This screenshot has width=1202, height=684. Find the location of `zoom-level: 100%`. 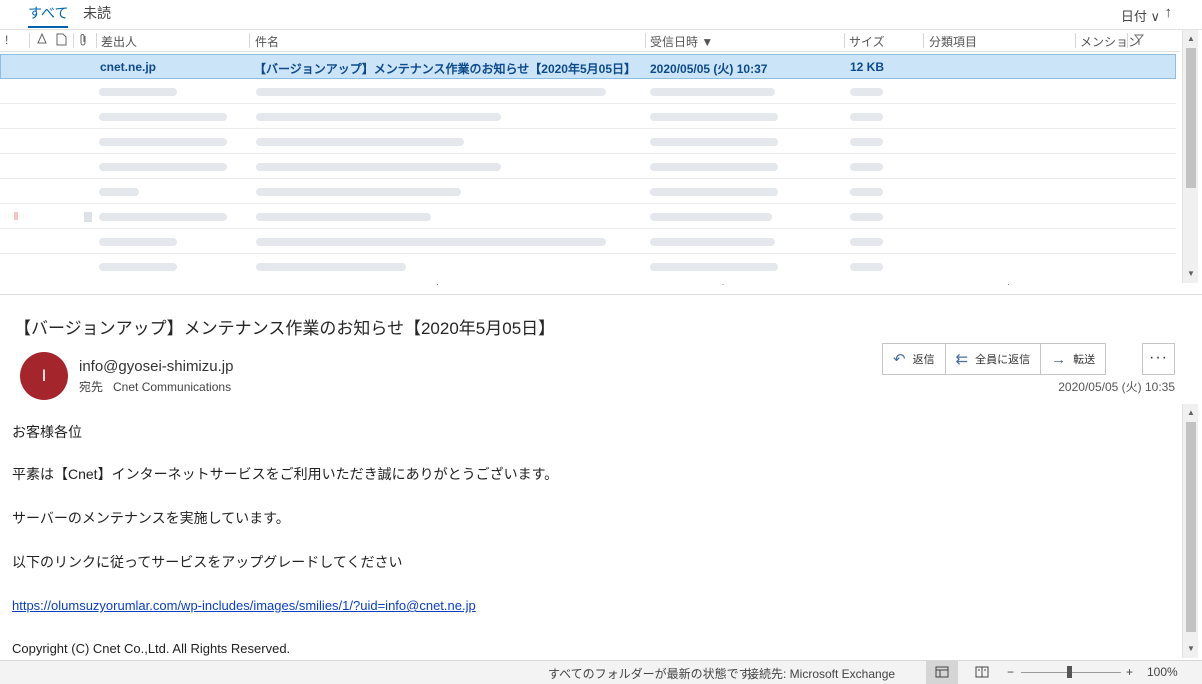

zoom-level: 100% is located at coordinates (1162, 672).